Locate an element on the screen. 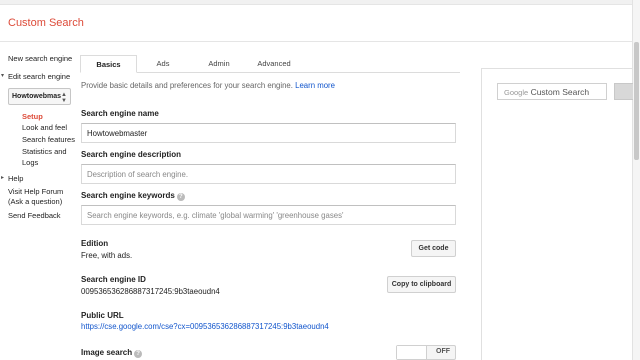 The image size is (640, 360). keywords-label: Search engine keywords? is located at coordinates (133, 196).